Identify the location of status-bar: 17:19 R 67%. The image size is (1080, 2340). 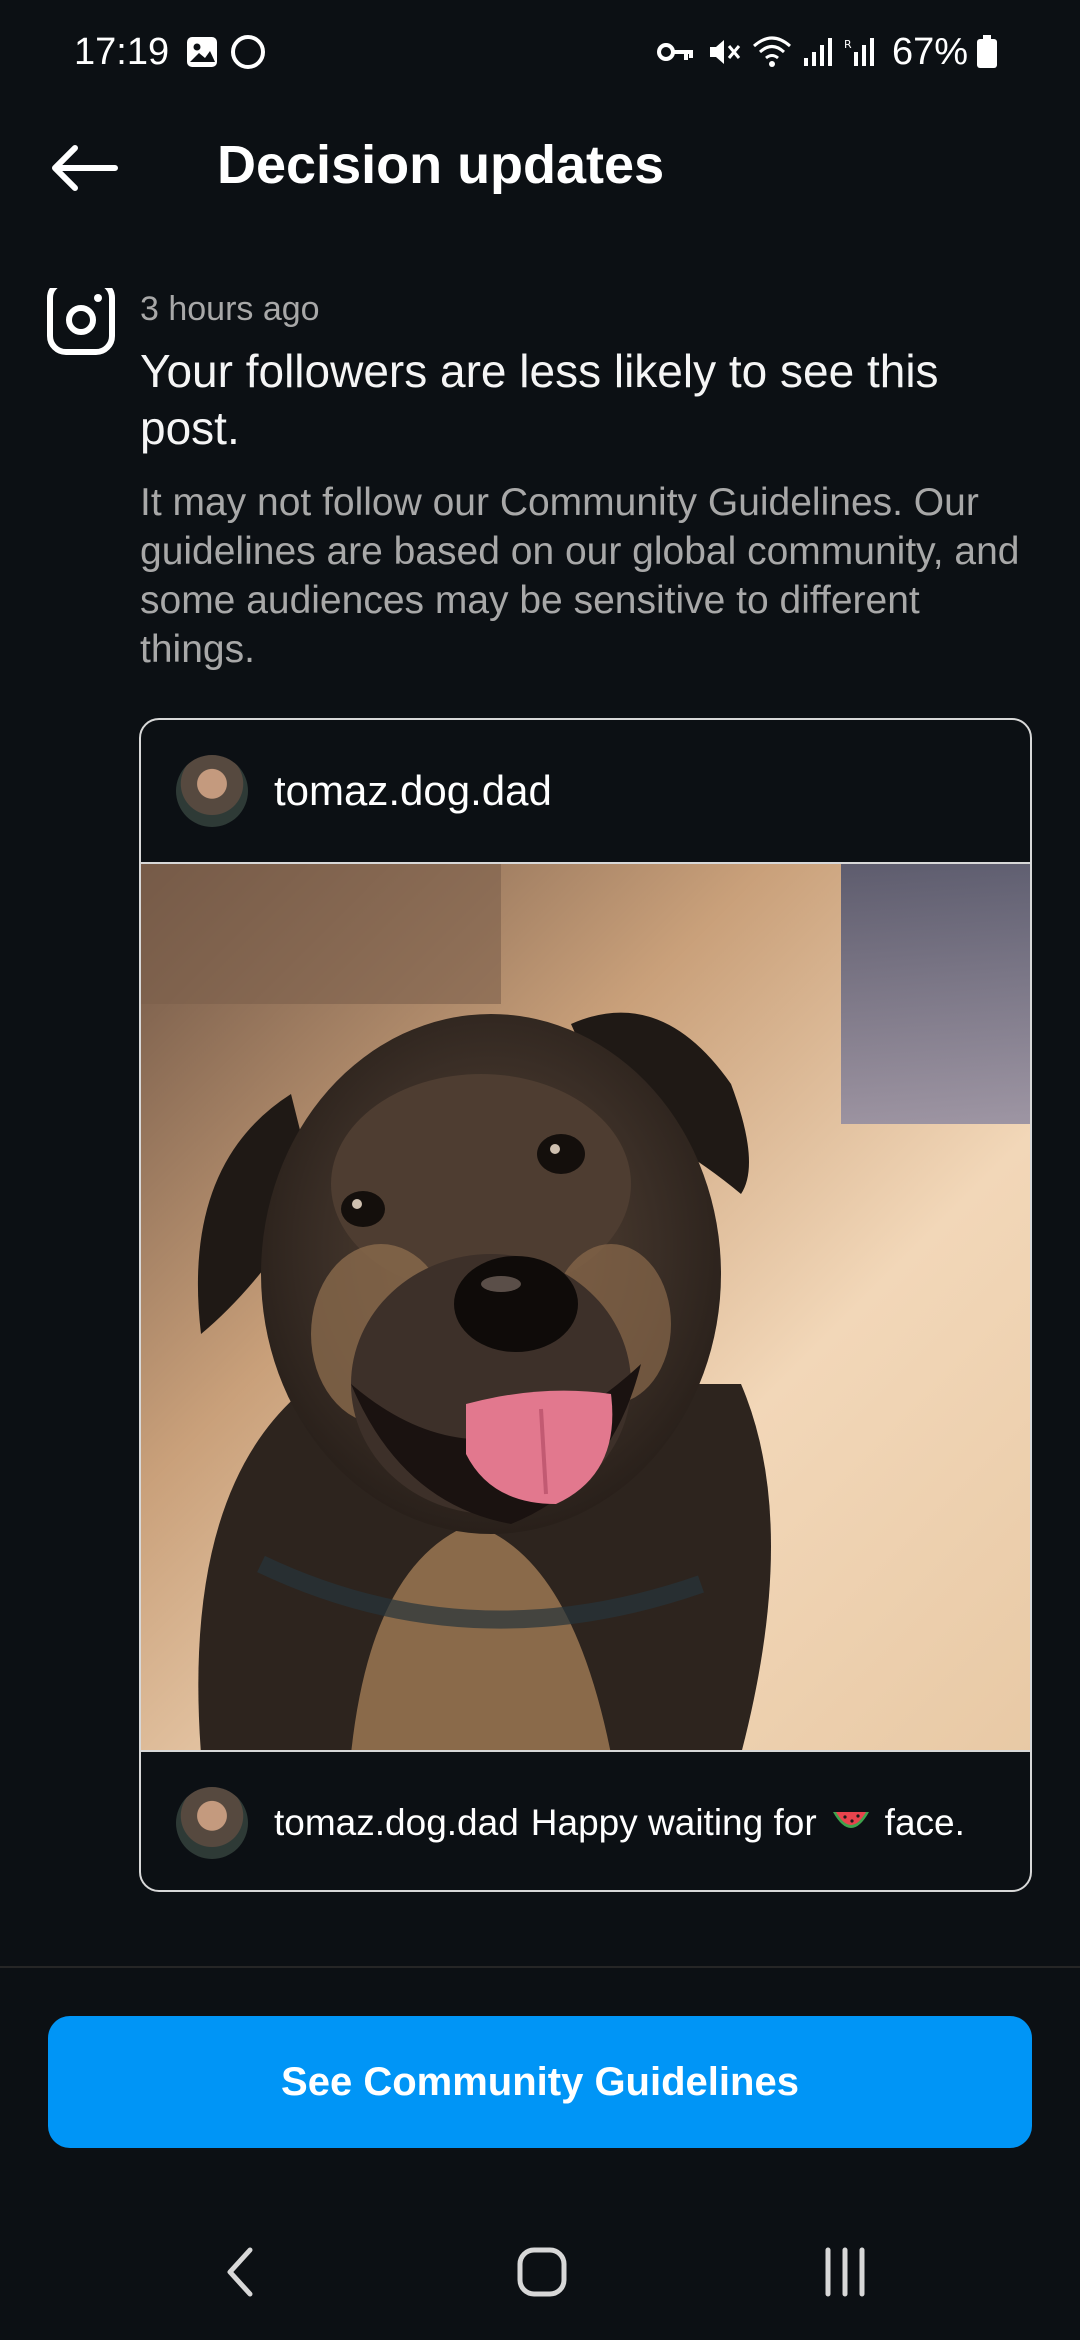
(540, 52).